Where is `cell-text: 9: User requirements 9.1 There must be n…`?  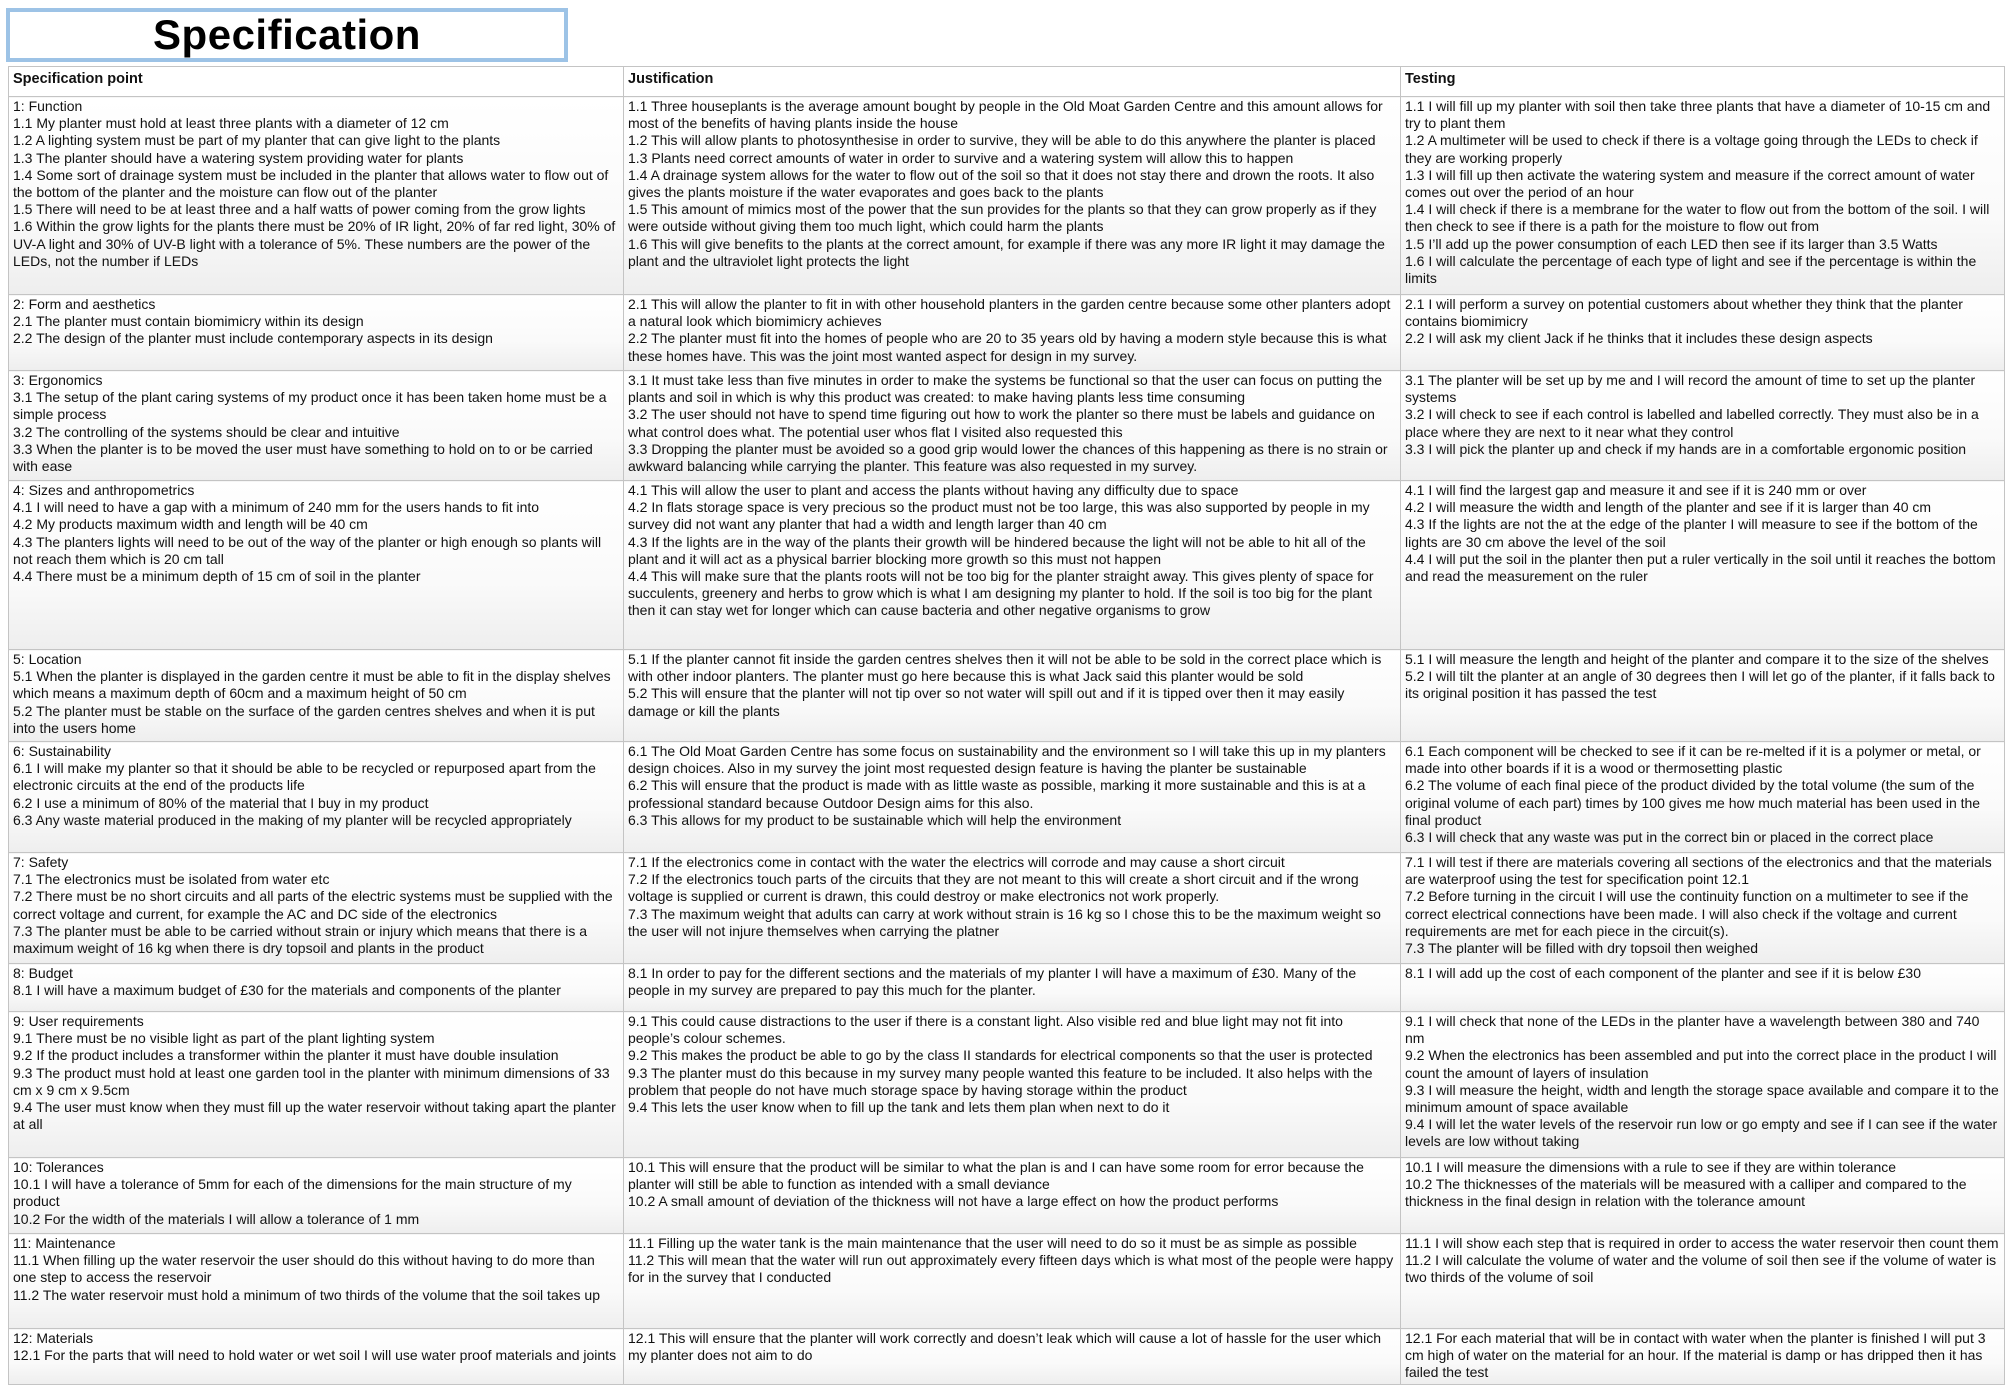
cell-text: 9: User requirements 9.1 There must be n… is located at coordinates (314, 1073).